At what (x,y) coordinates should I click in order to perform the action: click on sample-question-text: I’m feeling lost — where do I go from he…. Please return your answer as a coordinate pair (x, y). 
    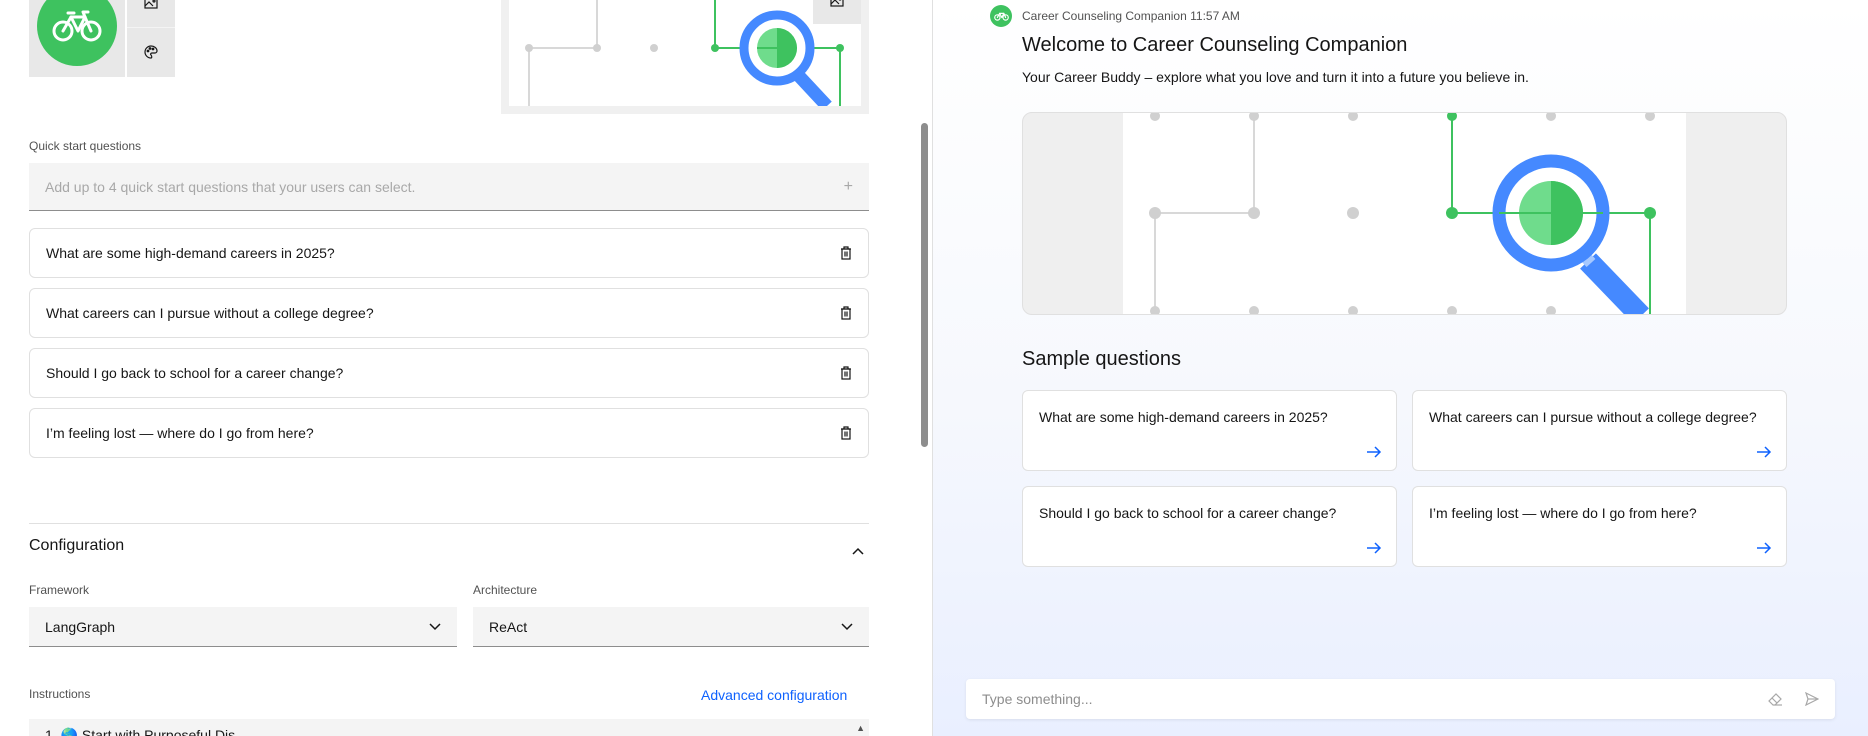
    Looking at the image, I should click on (1563, 513).